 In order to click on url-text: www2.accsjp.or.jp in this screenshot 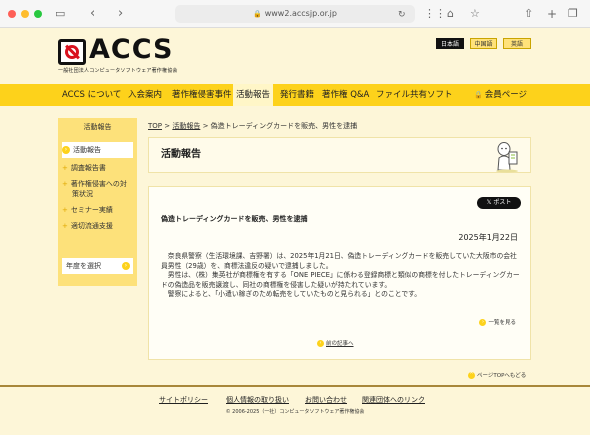, I will do `click(300, 13)`.